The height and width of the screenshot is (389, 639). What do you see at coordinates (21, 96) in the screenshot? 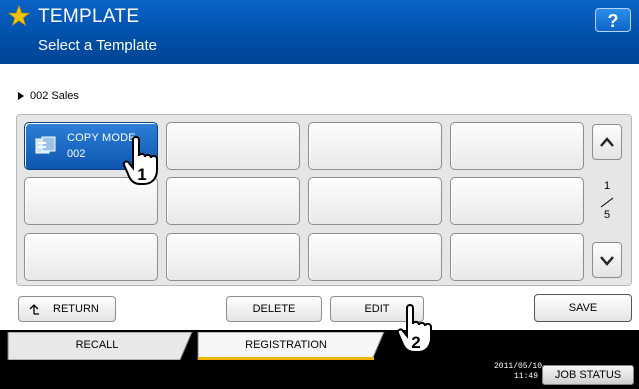
I see `play-arrow-icon` at bounding box center [21, 96].